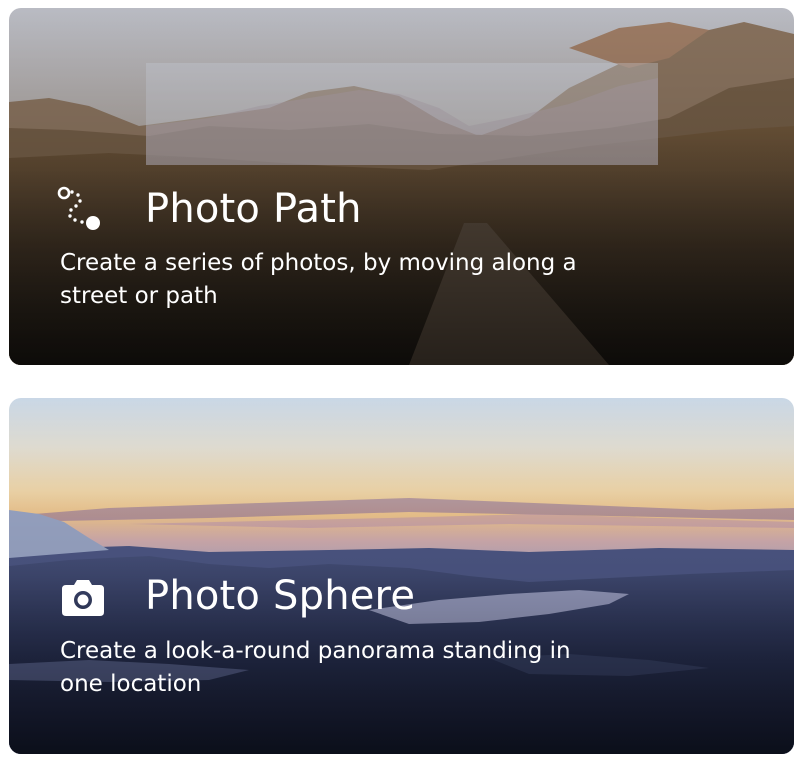  What do you see at coordinates (78, 208) in the screenshot?
I see `photo-path-icon` at bounding box center [78, 208].